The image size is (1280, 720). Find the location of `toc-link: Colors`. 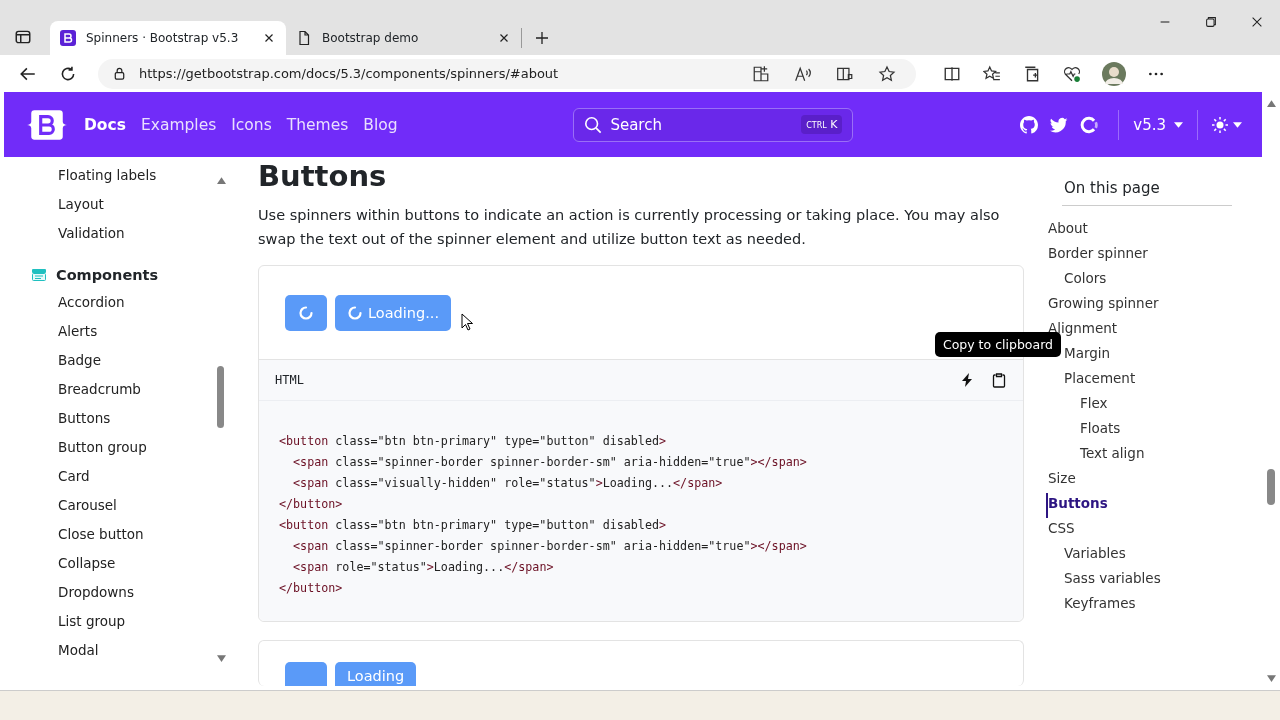

toc-link: Colors is located at coordinates (1154, 280).